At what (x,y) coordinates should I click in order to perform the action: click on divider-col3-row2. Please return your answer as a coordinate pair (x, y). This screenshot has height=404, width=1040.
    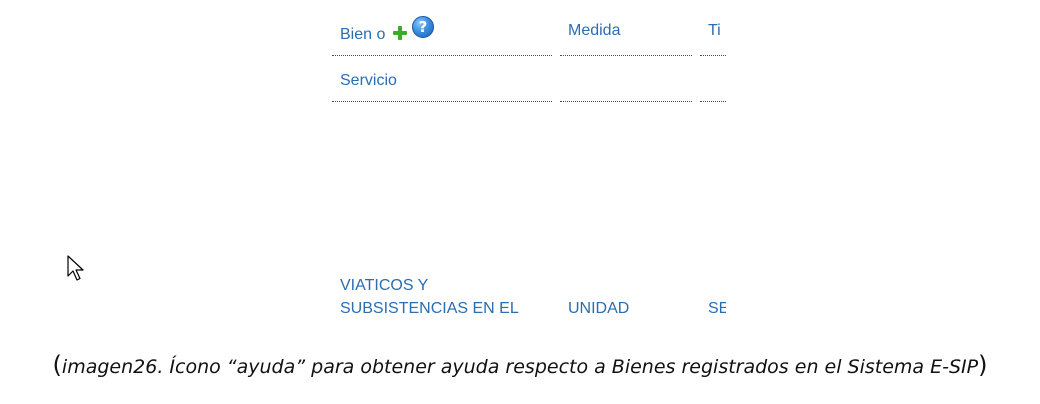
    Looking at the image, I should click on (713, 101).